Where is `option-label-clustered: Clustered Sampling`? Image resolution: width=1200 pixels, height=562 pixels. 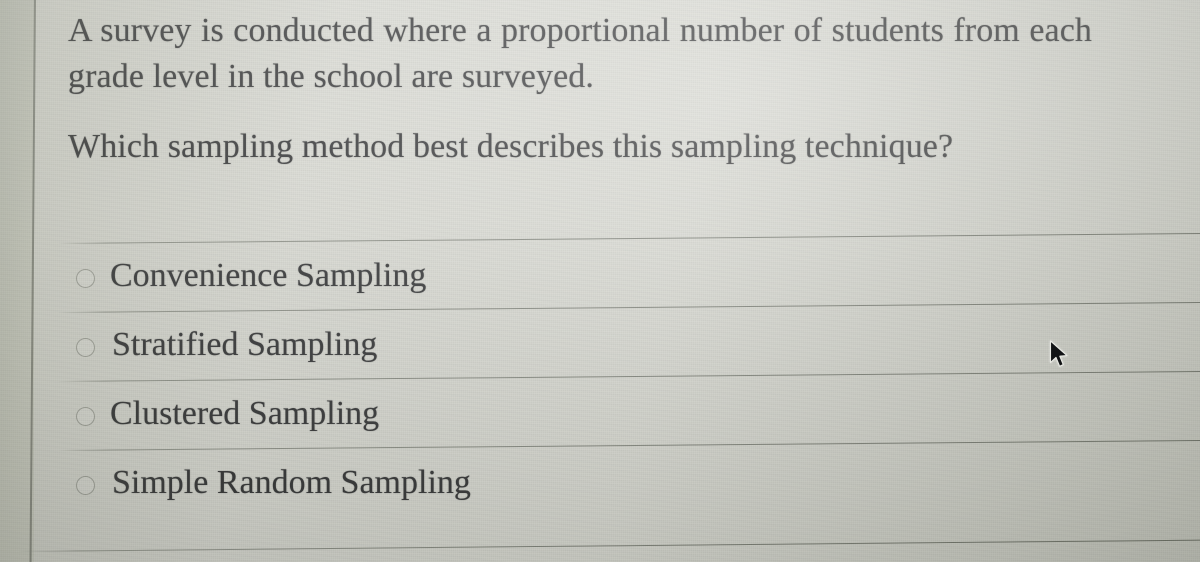
option-label-clustered: Clustered Sampling is located at coordinates (245, 413).